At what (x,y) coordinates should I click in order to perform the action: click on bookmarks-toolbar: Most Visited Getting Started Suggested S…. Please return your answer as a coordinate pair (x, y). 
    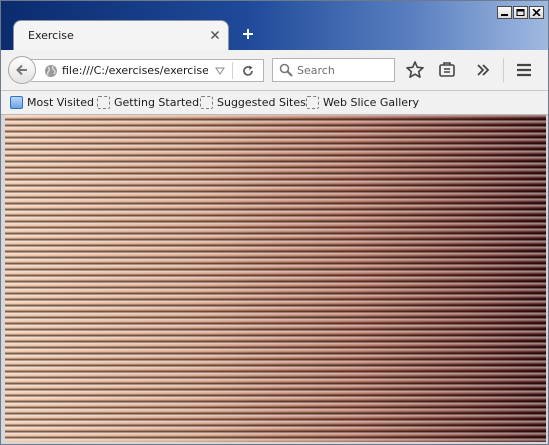
    Looking at the image, I should click on (274, 103).